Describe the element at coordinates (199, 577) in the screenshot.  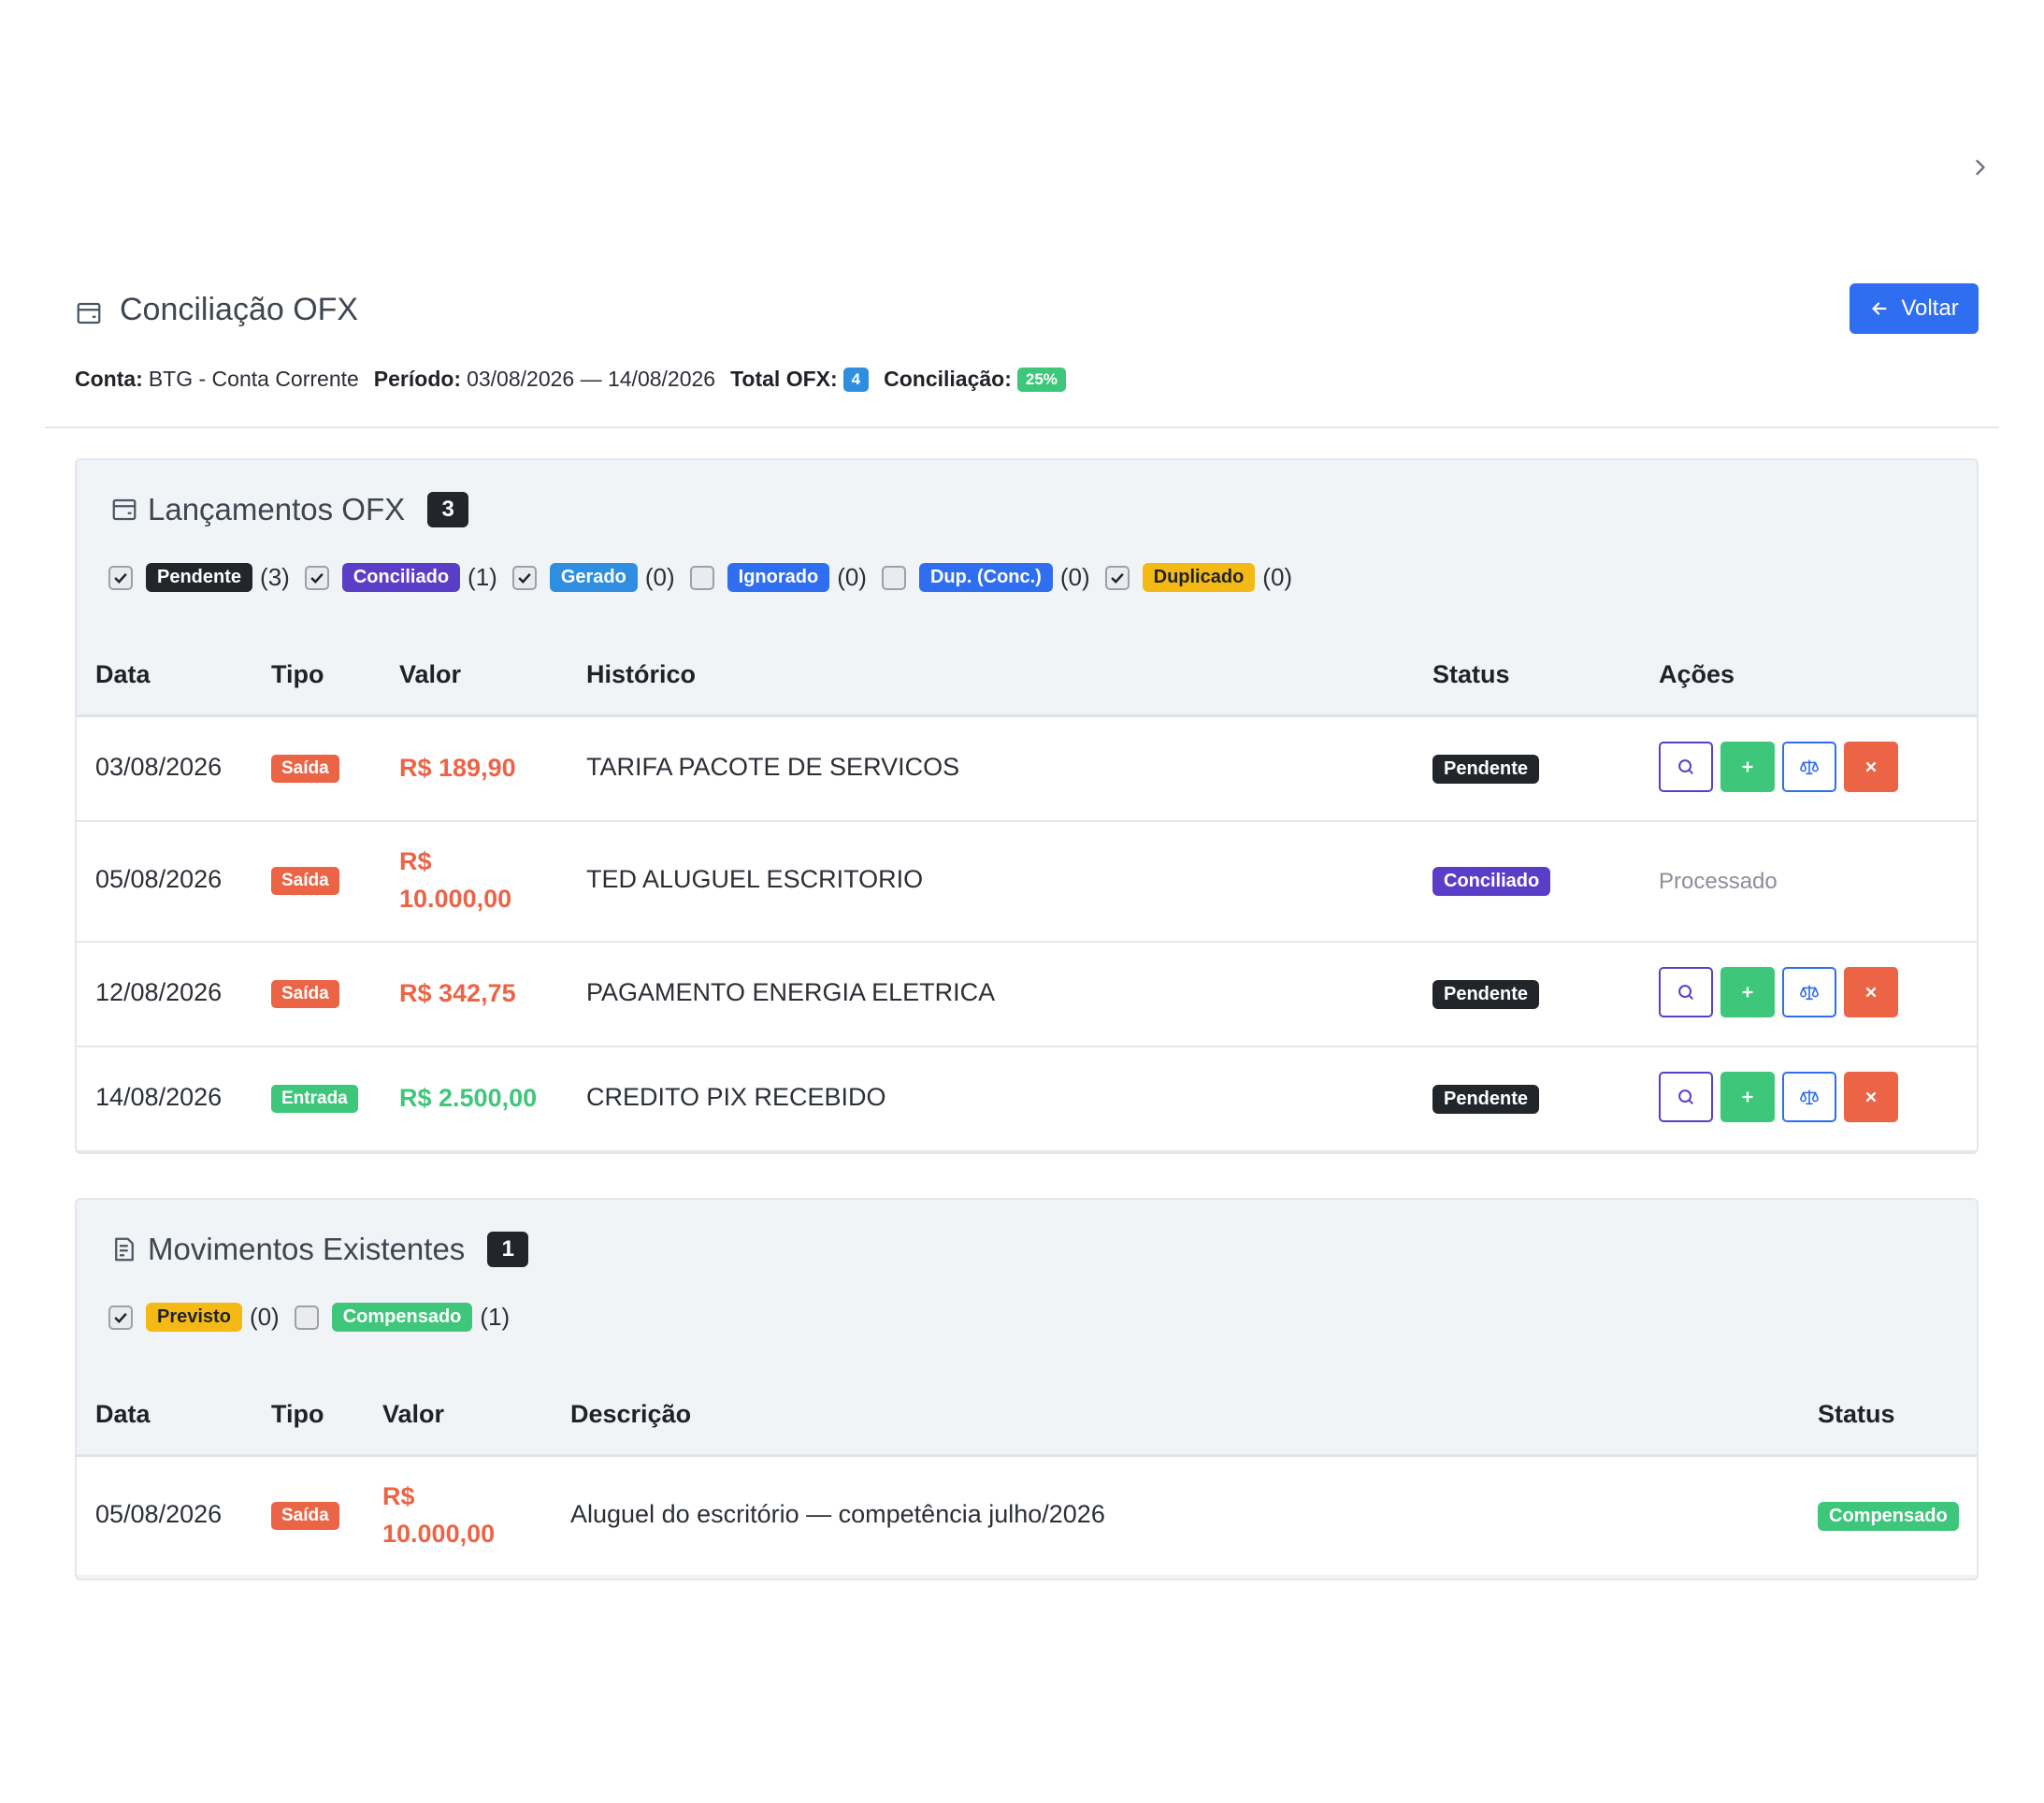
I see `filter-pendente-badge: Pendente` at that location.